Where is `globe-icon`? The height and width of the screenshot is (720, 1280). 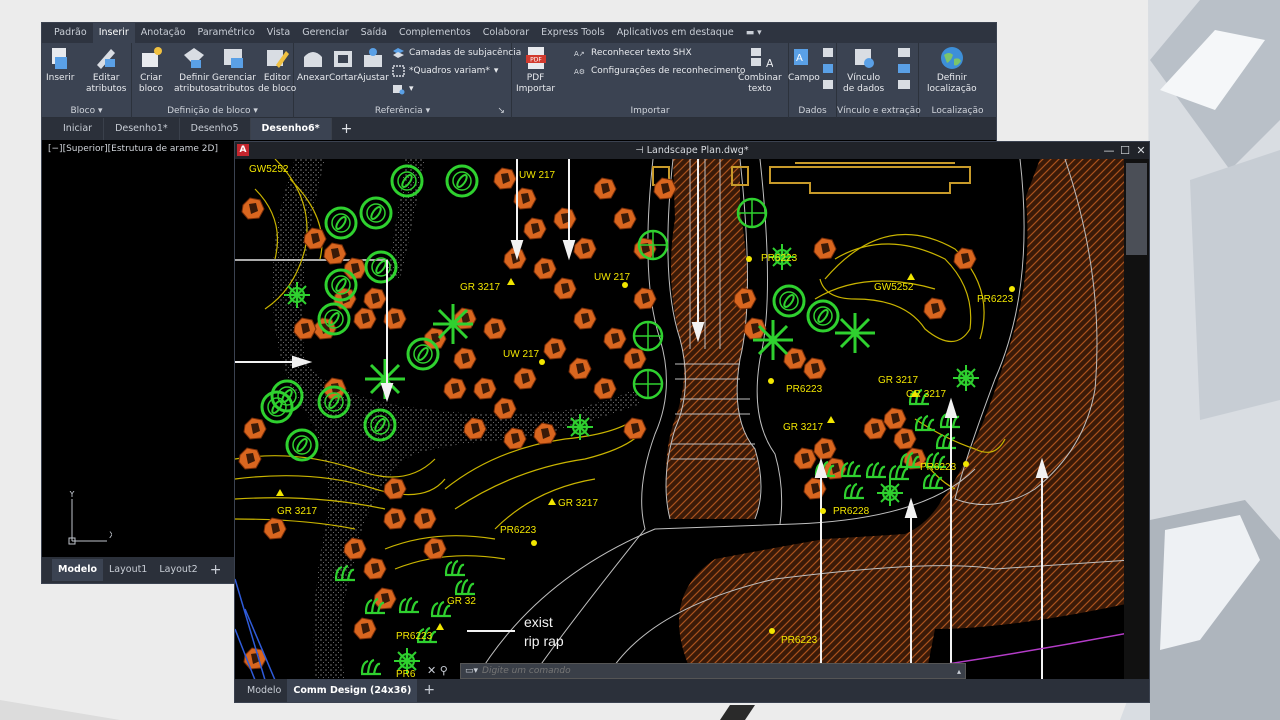
globe-icon is located at coordinates (951, 58).